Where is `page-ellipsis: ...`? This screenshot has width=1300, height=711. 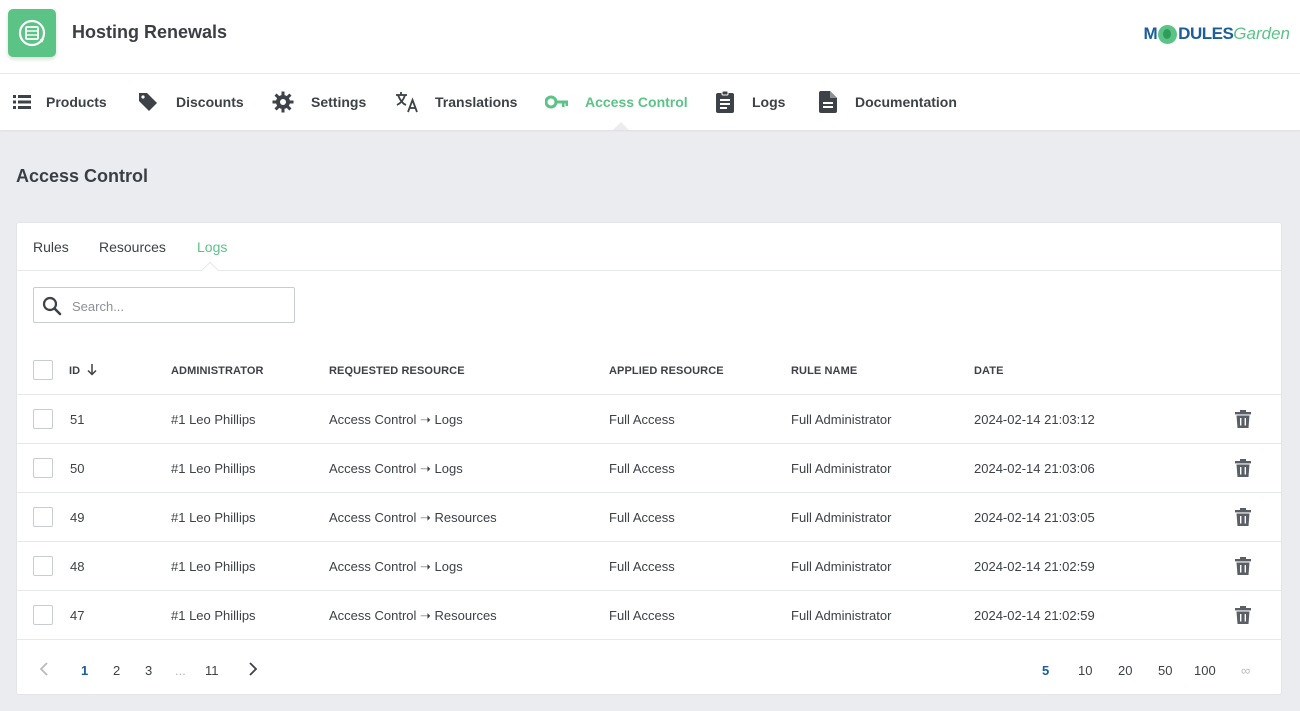 page-ellipsis: ... is located at coordinates (180, 670).